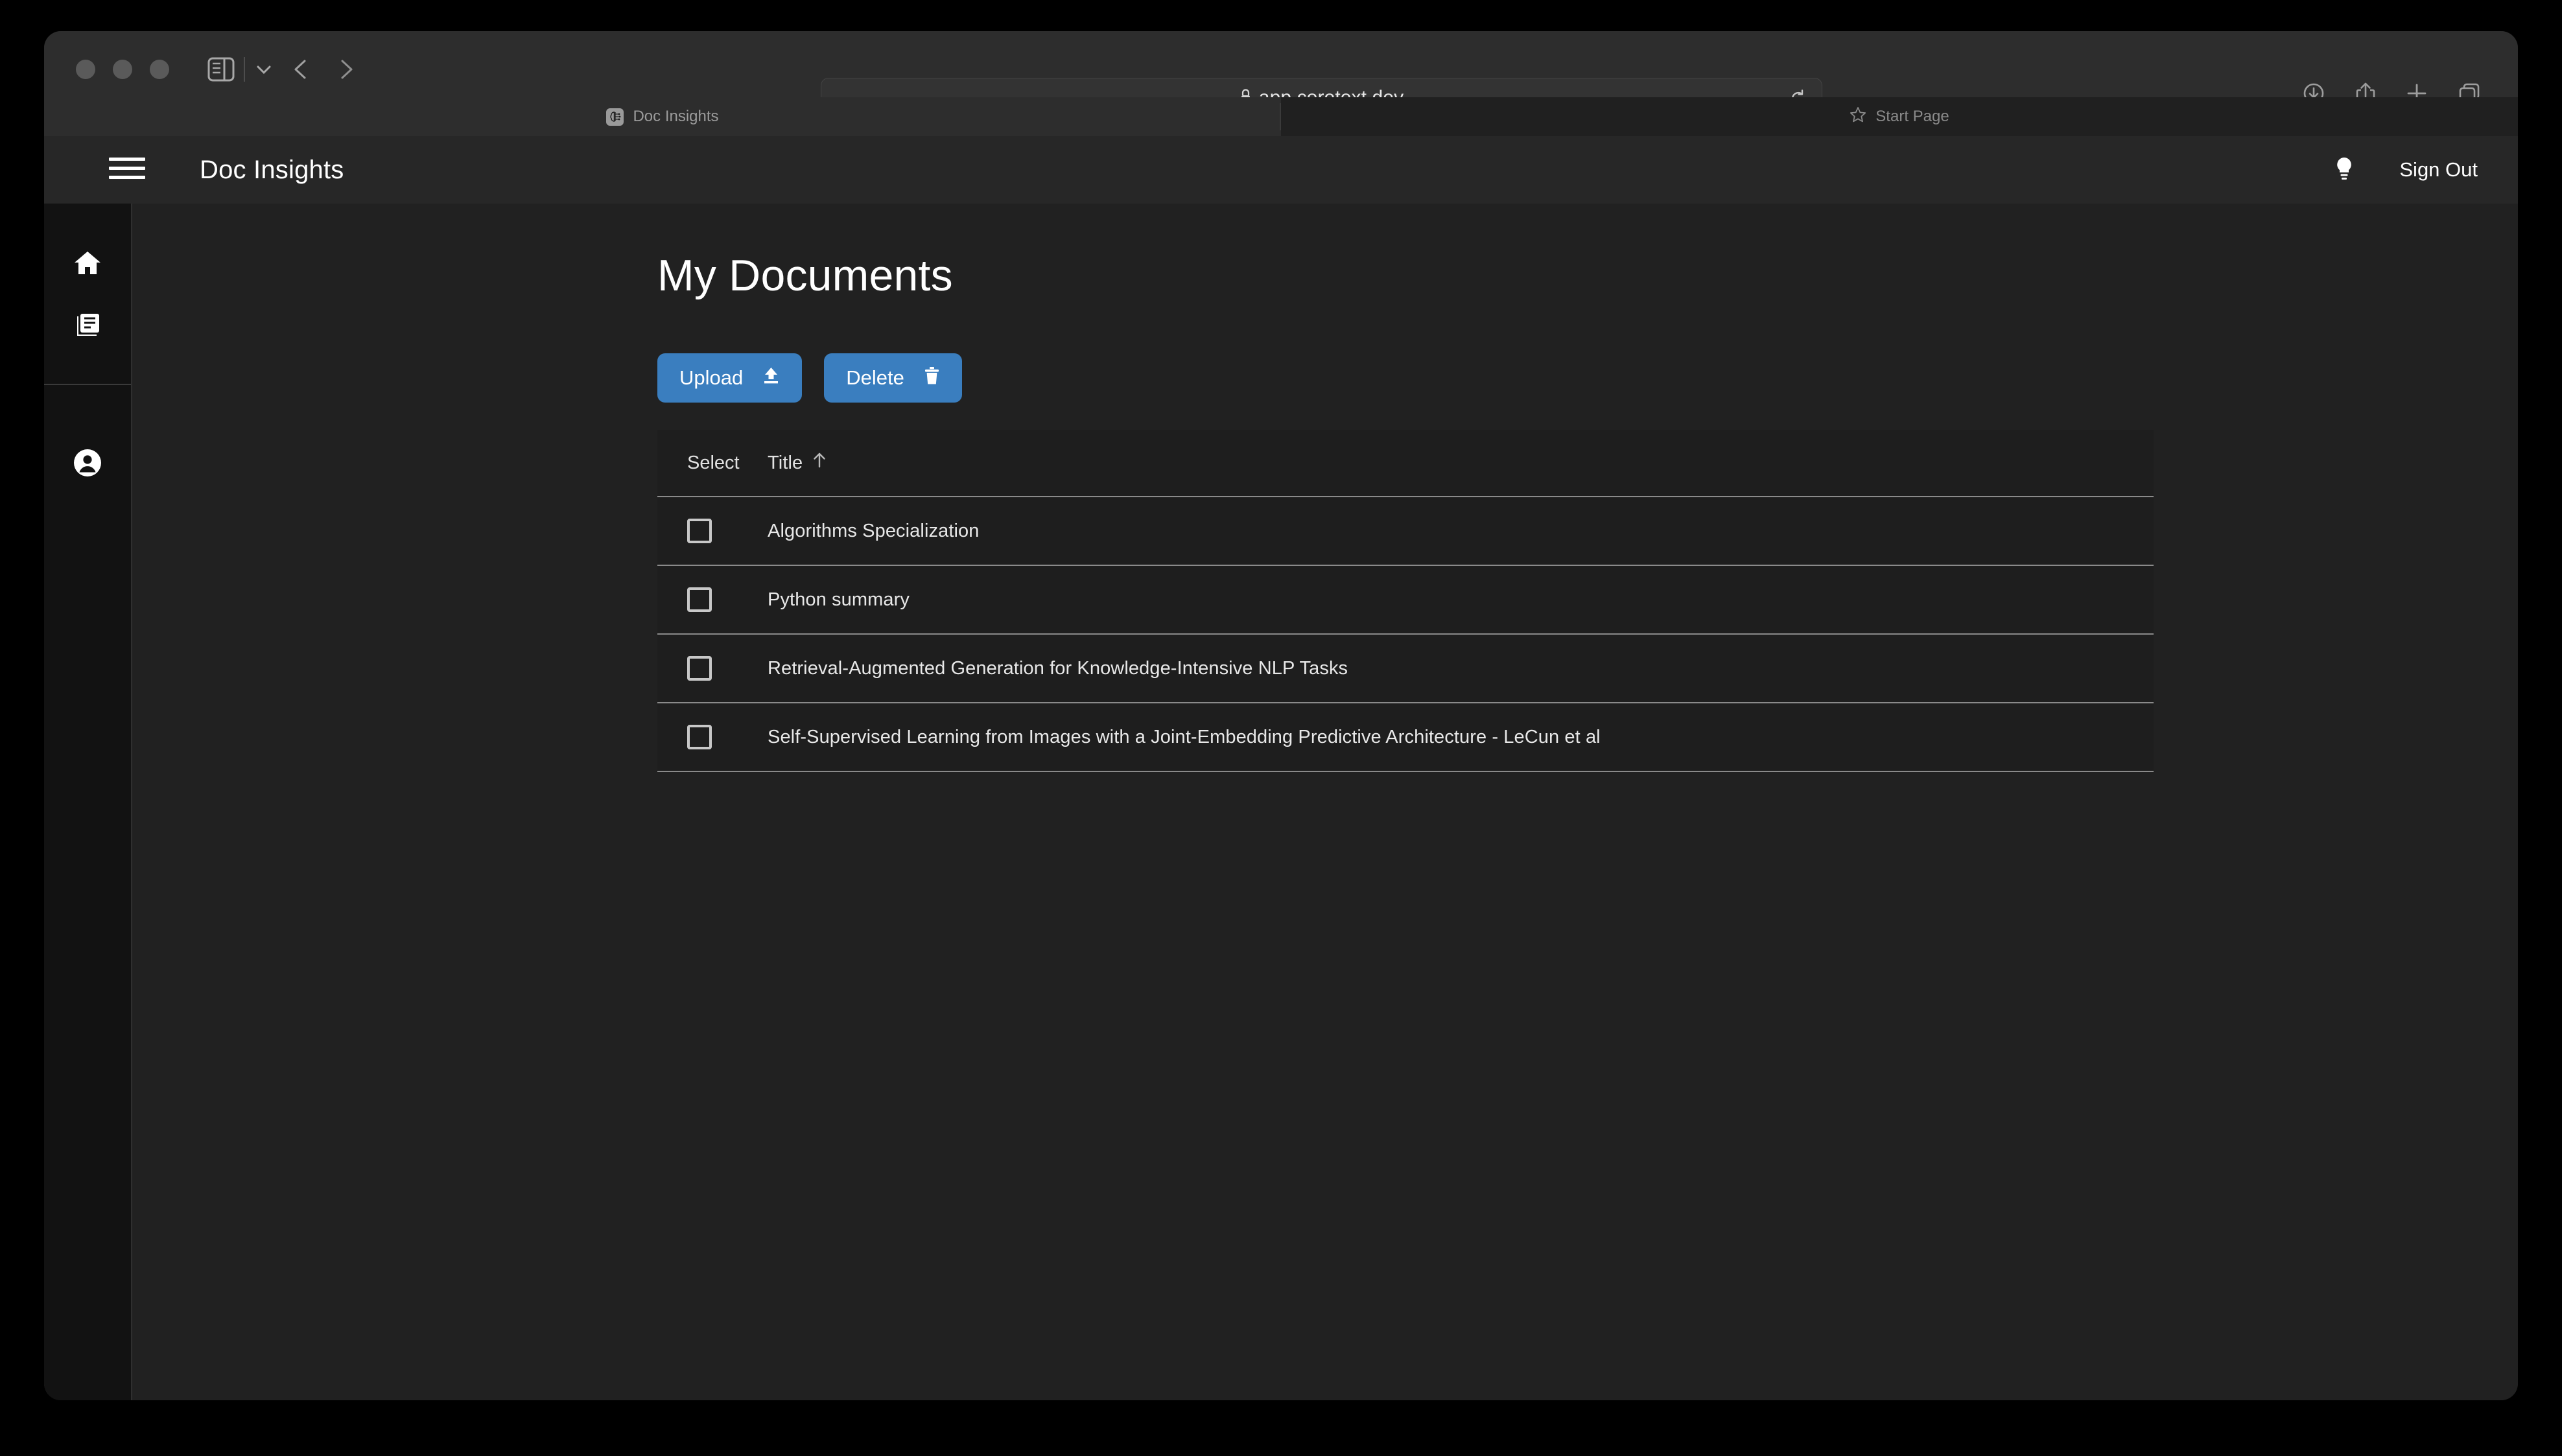  What do you see at coordinates (159, 70) in the screenshot?
I see `maximize-window-button` at bounding box center [159, 70].